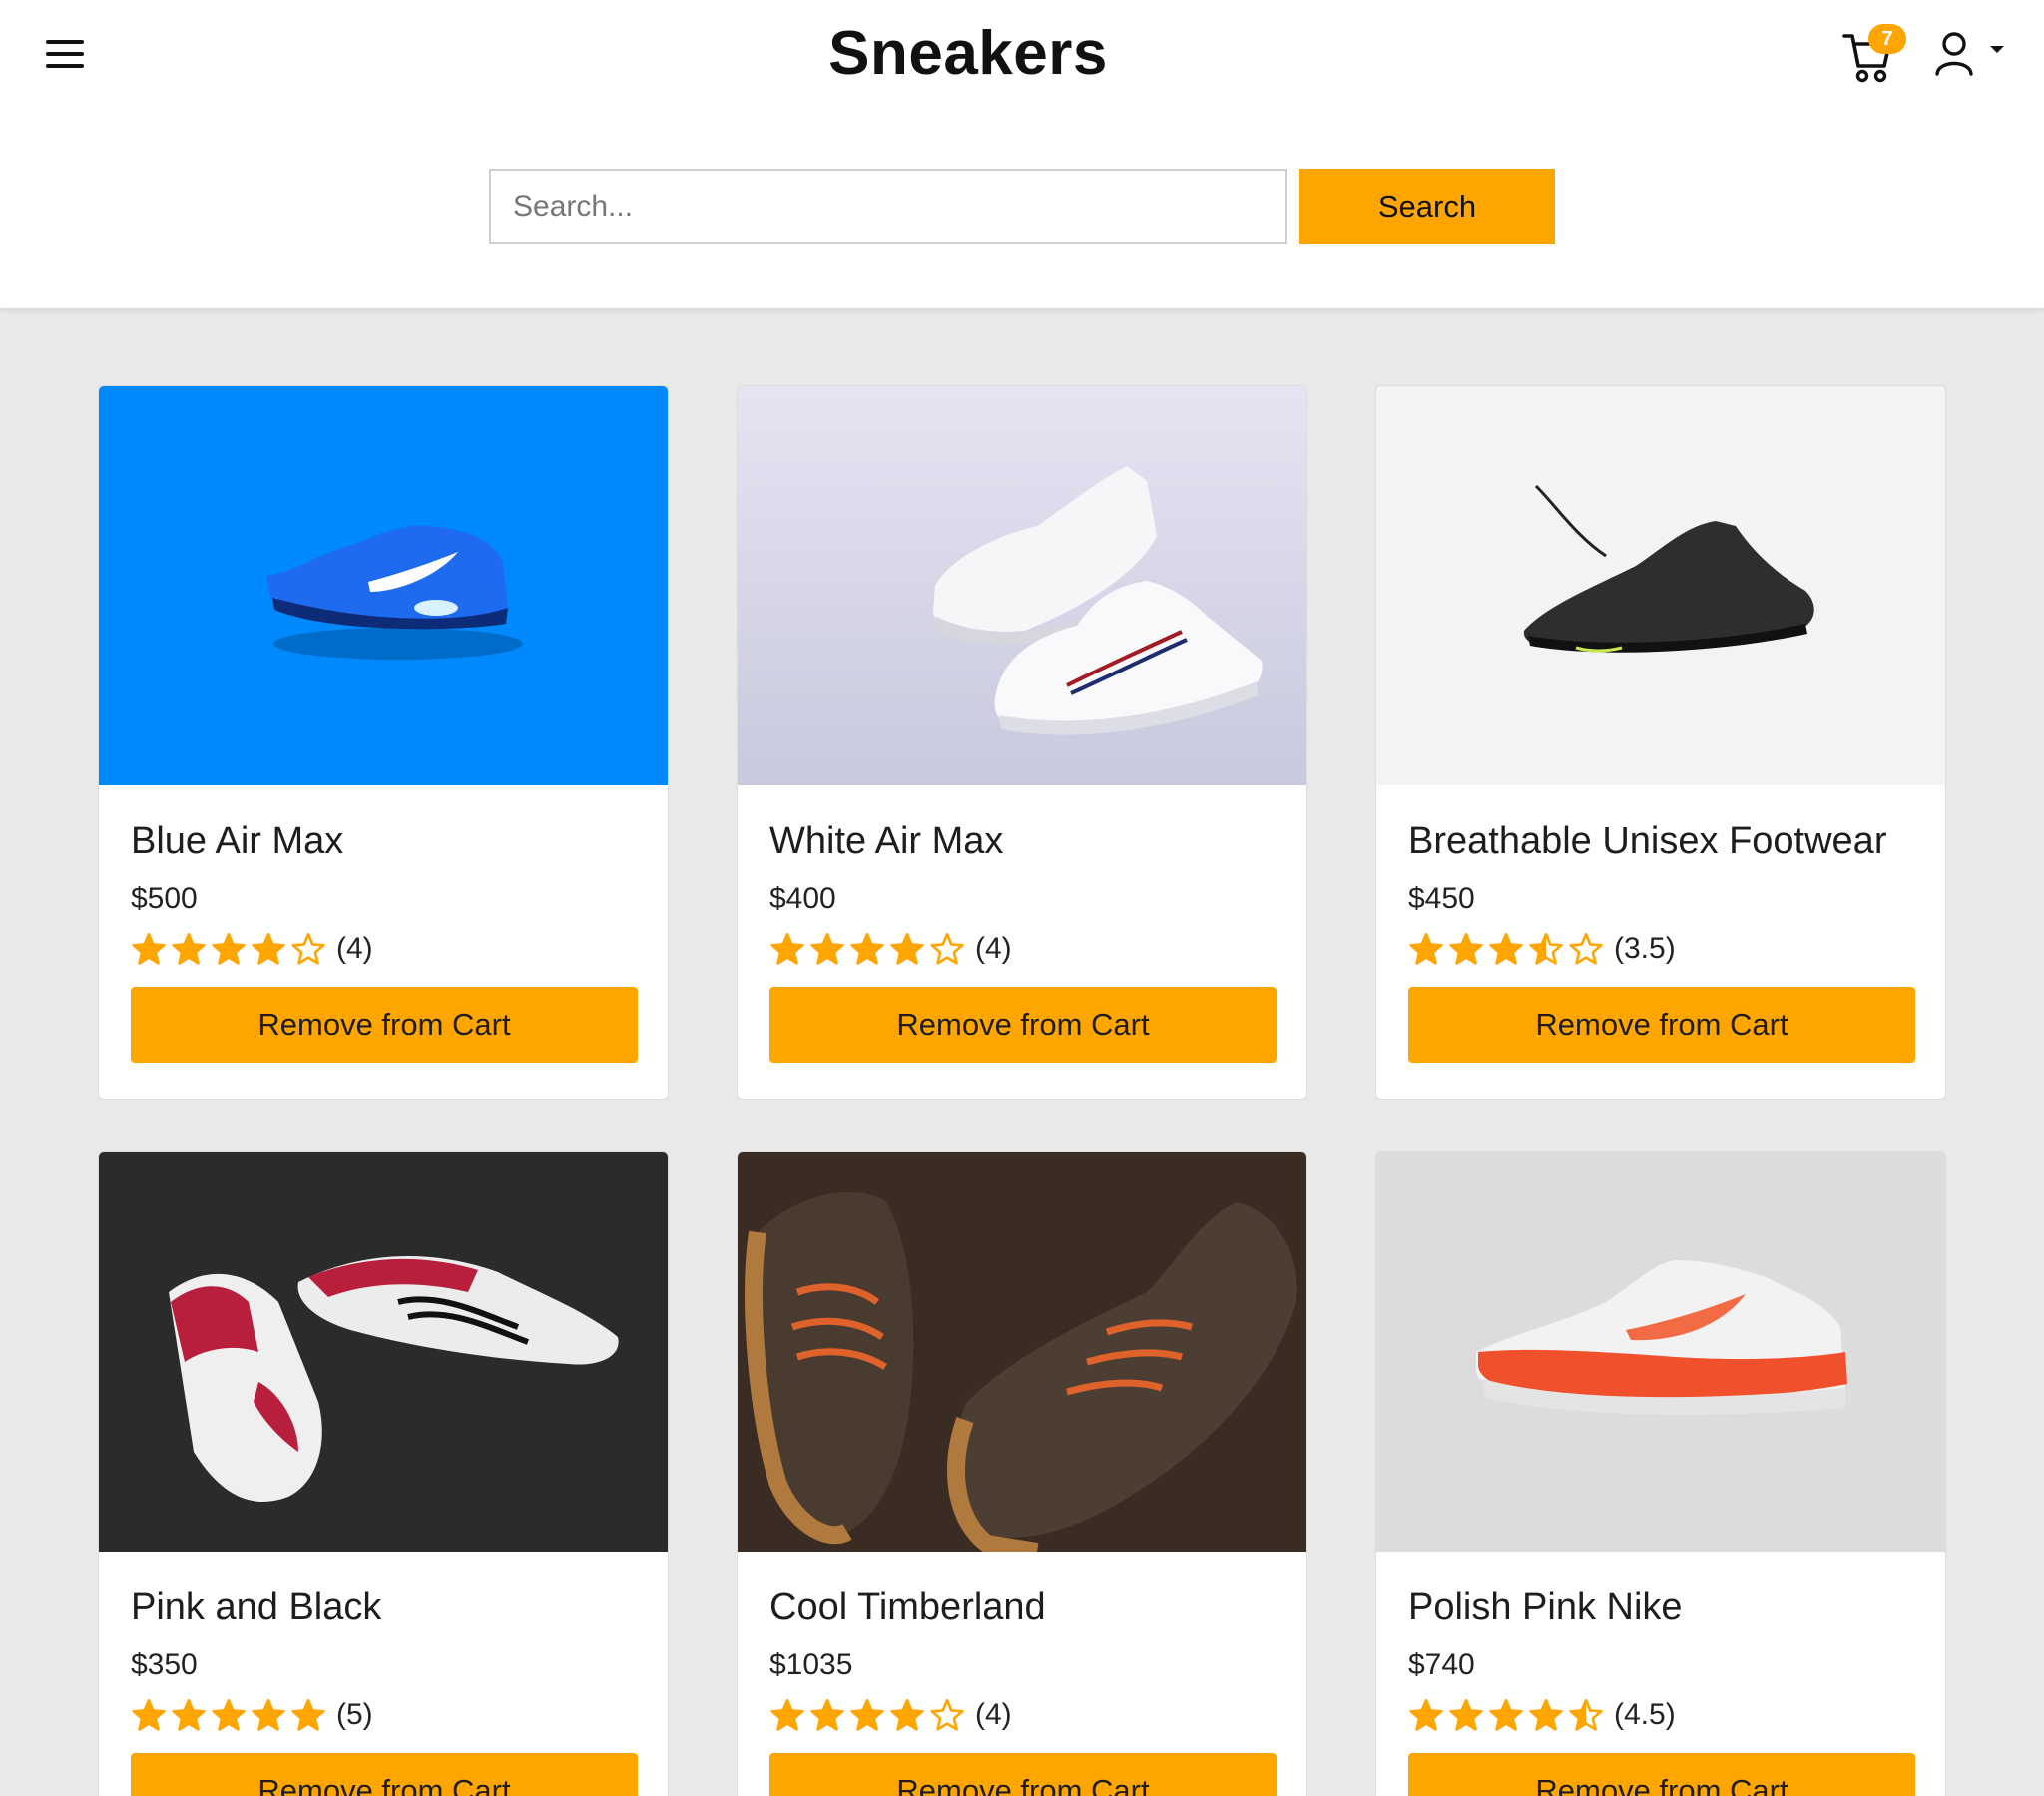 This screenshot has width=2044, height=1796. I want to click on product-name: Polish Pink Nike, so click(1660, 1607).